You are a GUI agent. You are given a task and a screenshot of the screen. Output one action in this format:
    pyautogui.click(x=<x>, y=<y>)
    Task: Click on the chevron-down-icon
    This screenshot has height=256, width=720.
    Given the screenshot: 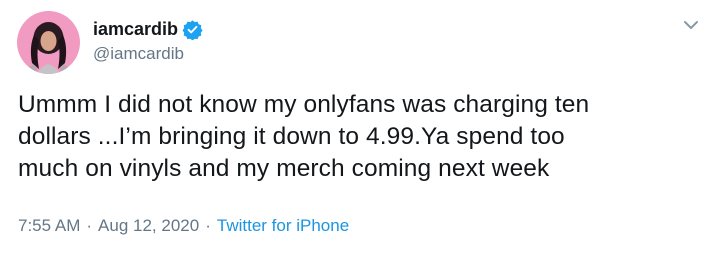 What is the action you would take?
    pyautogui.click(x=691, y=25)
    